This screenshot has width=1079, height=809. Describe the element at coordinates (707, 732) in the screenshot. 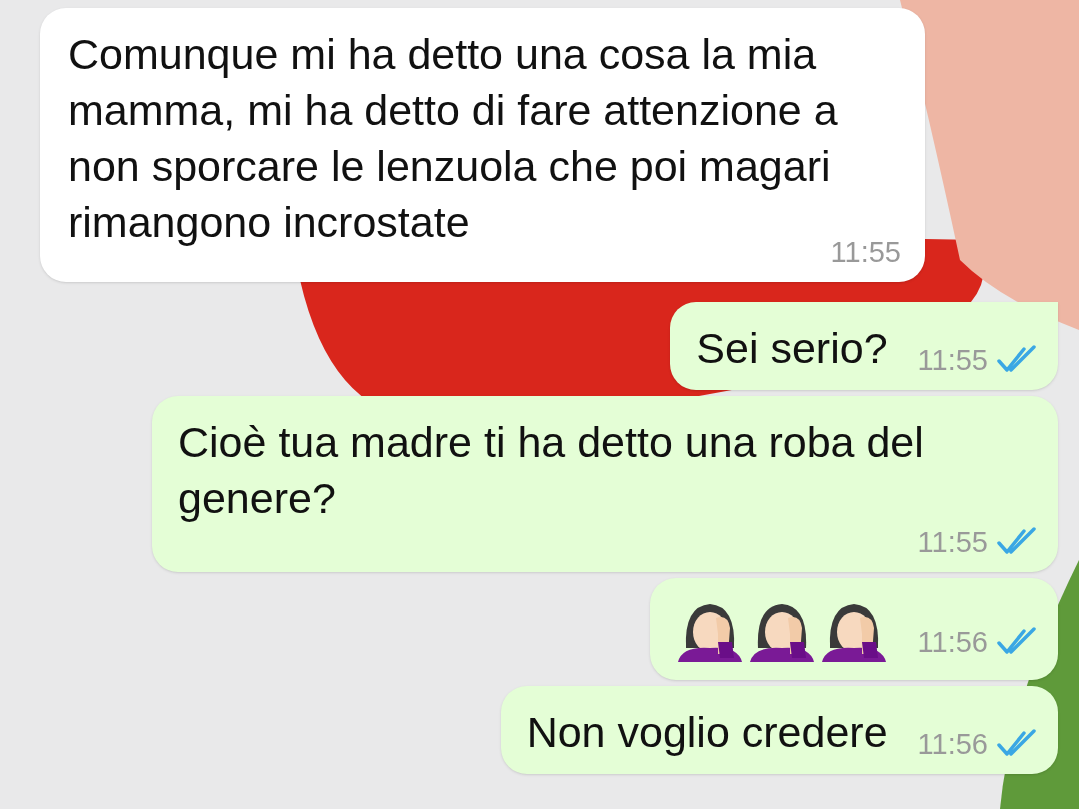

I see `message-text: Non voglio credere` at that location.